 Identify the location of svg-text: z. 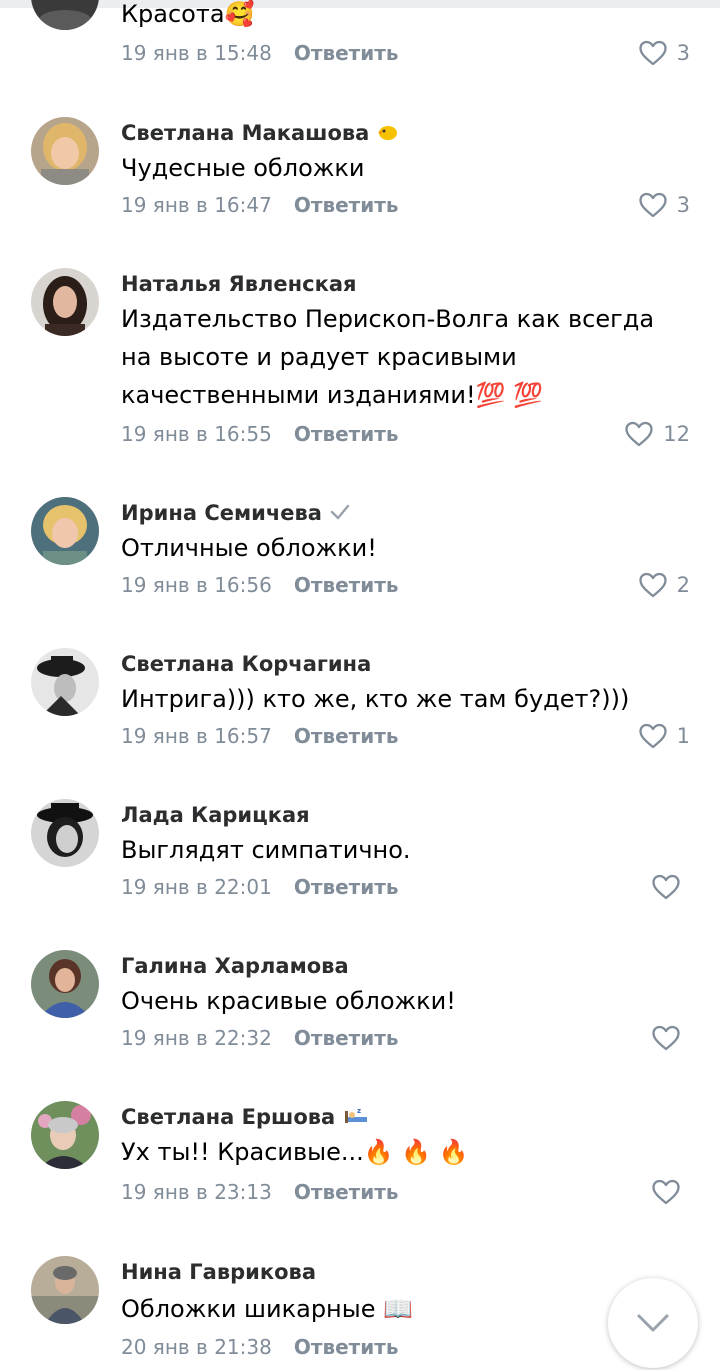
(359, 1111).